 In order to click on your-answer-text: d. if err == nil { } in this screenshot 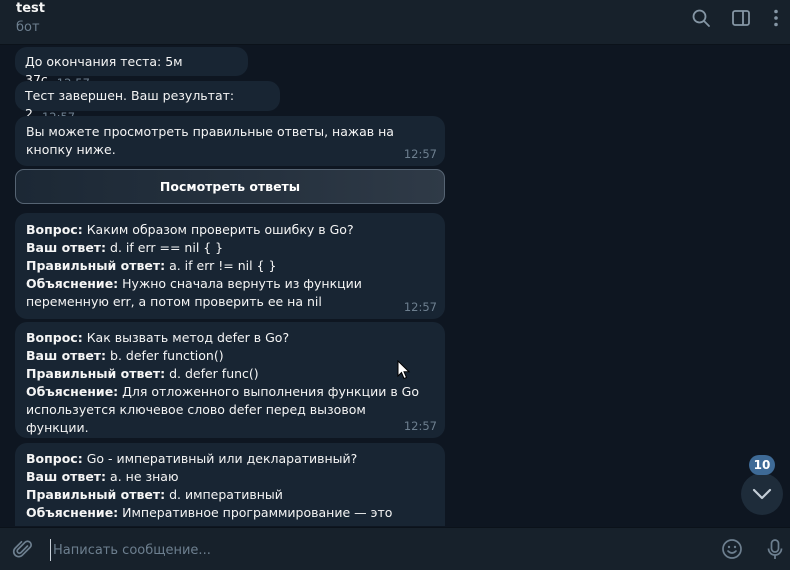, I will do `click(167, 247)`.